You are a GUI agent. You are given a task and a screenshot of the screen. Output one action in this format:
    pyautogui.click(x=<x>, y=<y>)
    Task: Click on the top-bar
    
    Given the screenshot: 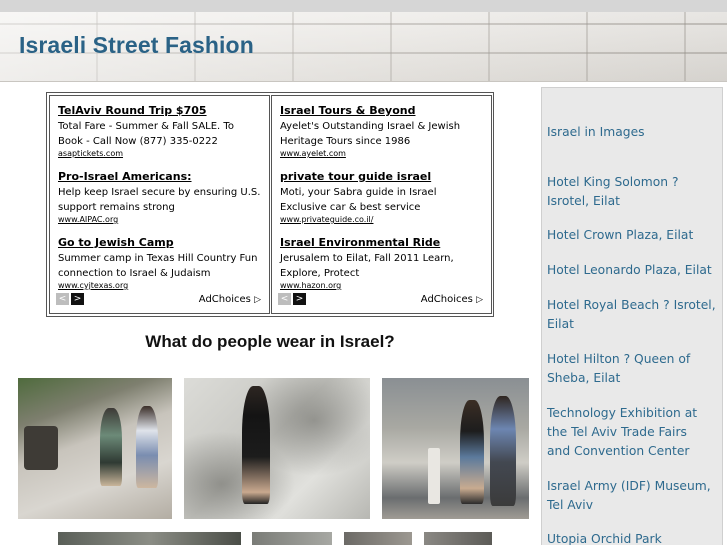 What is the action you would take?
    pyautogui.click(x=363, y=6)
    